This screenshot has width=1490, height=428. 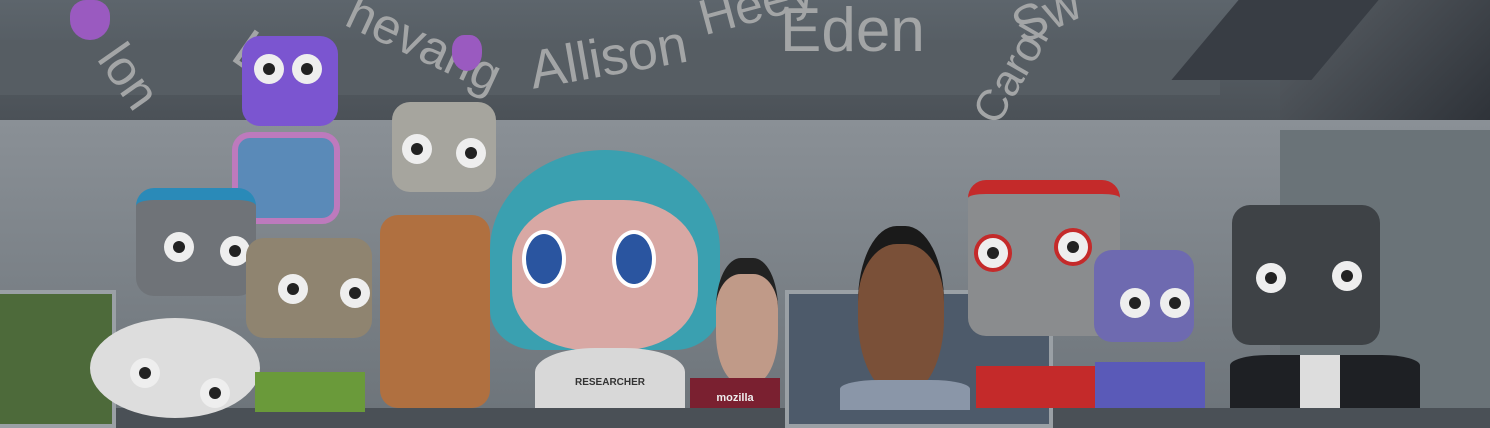 What do you see at coordinates (1144, 296) in the screenshot?
I see `purple-glasses-avatar` at bounding box center [1144, 296].